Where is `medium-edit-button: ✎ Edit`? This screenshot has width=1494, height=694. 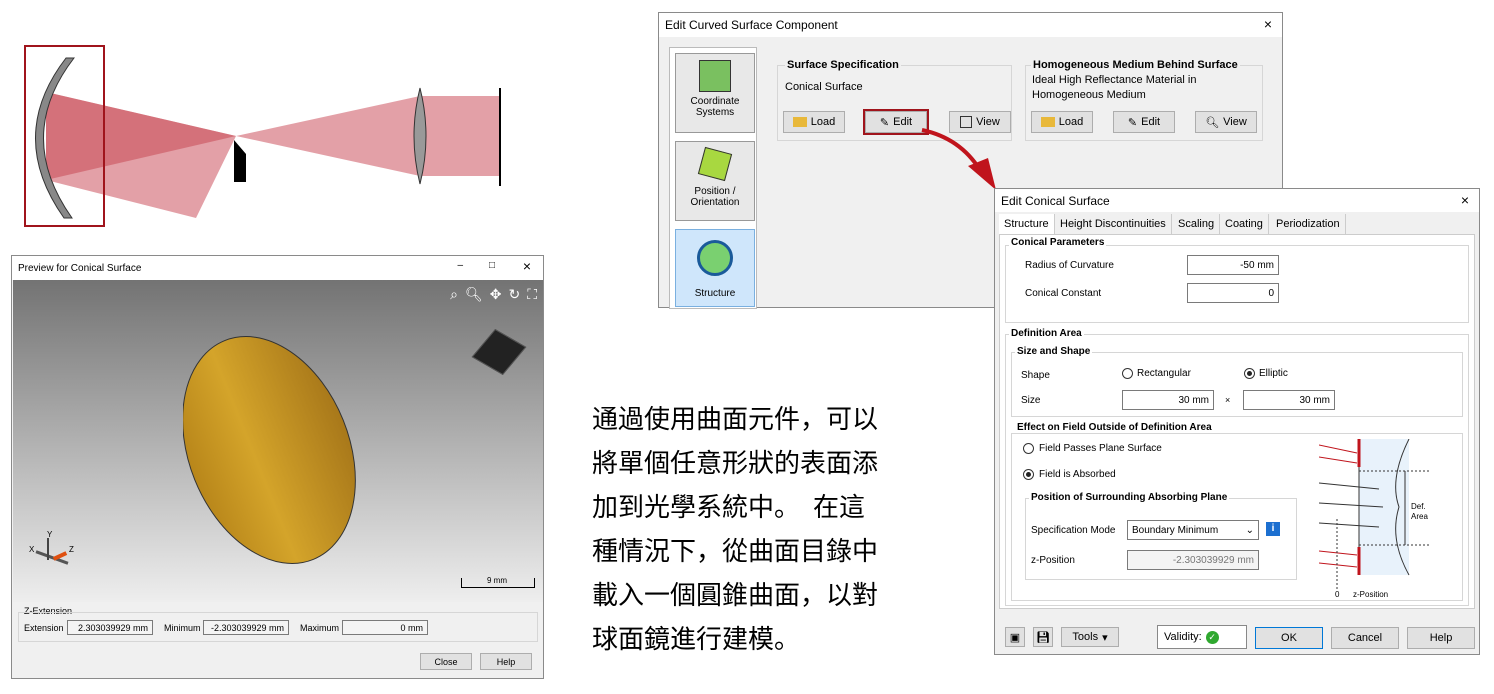
medium-edit-button: ✎ Edit is located at coordinates (1144, 122).